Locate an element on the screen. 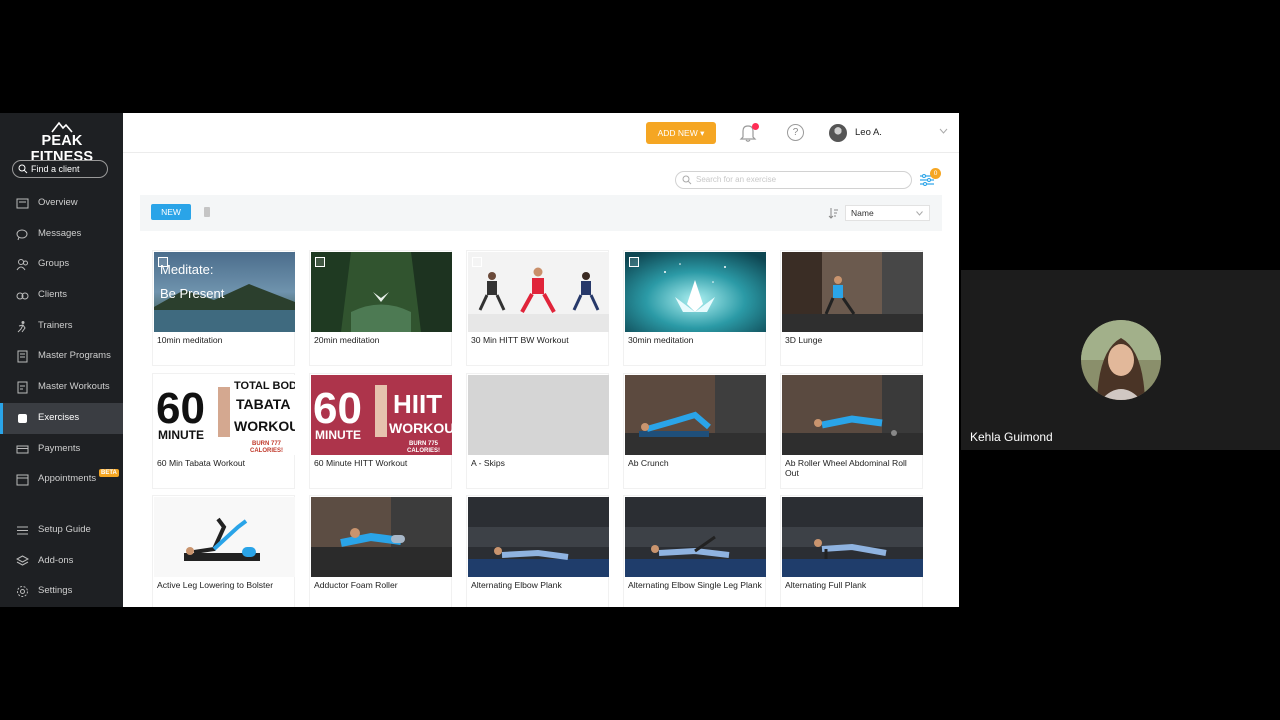 This screenshot has width=1280, height=720. sidebar-item-add-ons: Add-ons is located at coordinates (61, 561).